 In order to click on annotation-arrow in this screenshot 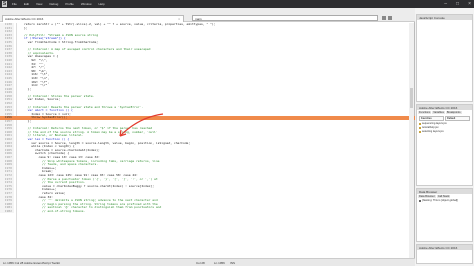, I will do `click(141, 125)`.